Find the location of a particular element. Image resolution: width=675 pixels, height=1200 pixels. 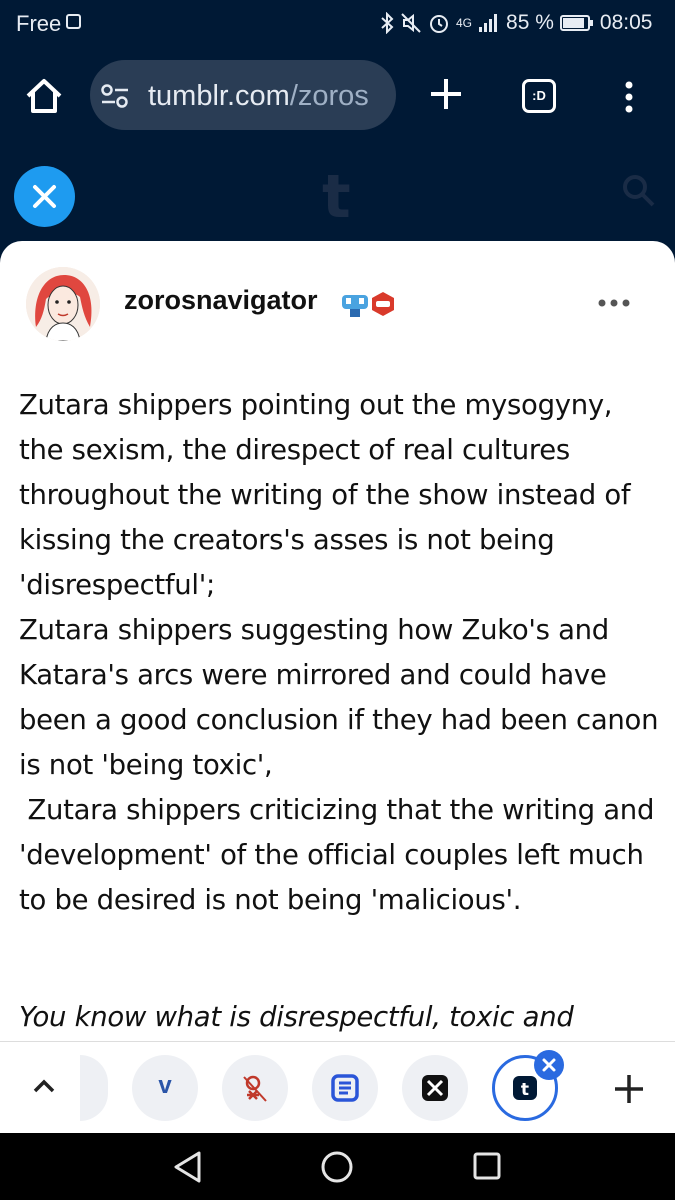

home-nav-icon is located at coordinates (337, 1167).